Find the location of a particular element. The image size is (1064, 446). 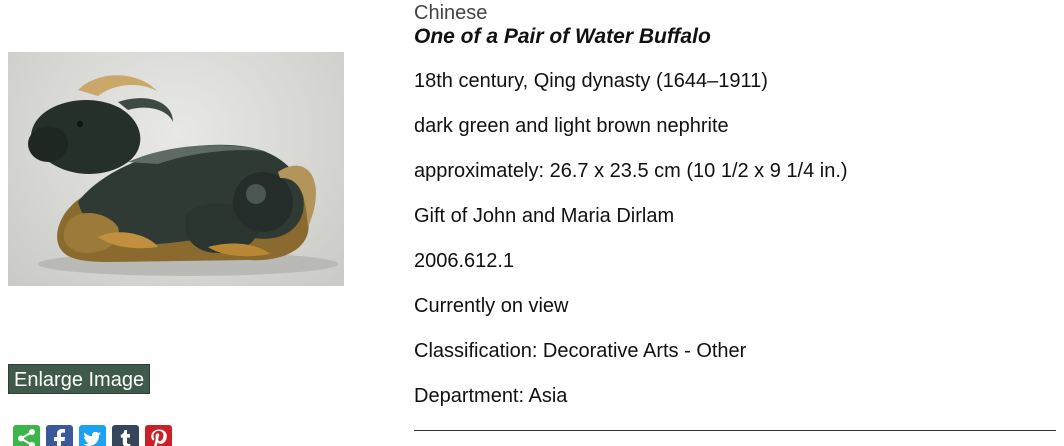

artwork-credit-line: Gift of John and Maria Dirlam is located at coordinates (544, 216).